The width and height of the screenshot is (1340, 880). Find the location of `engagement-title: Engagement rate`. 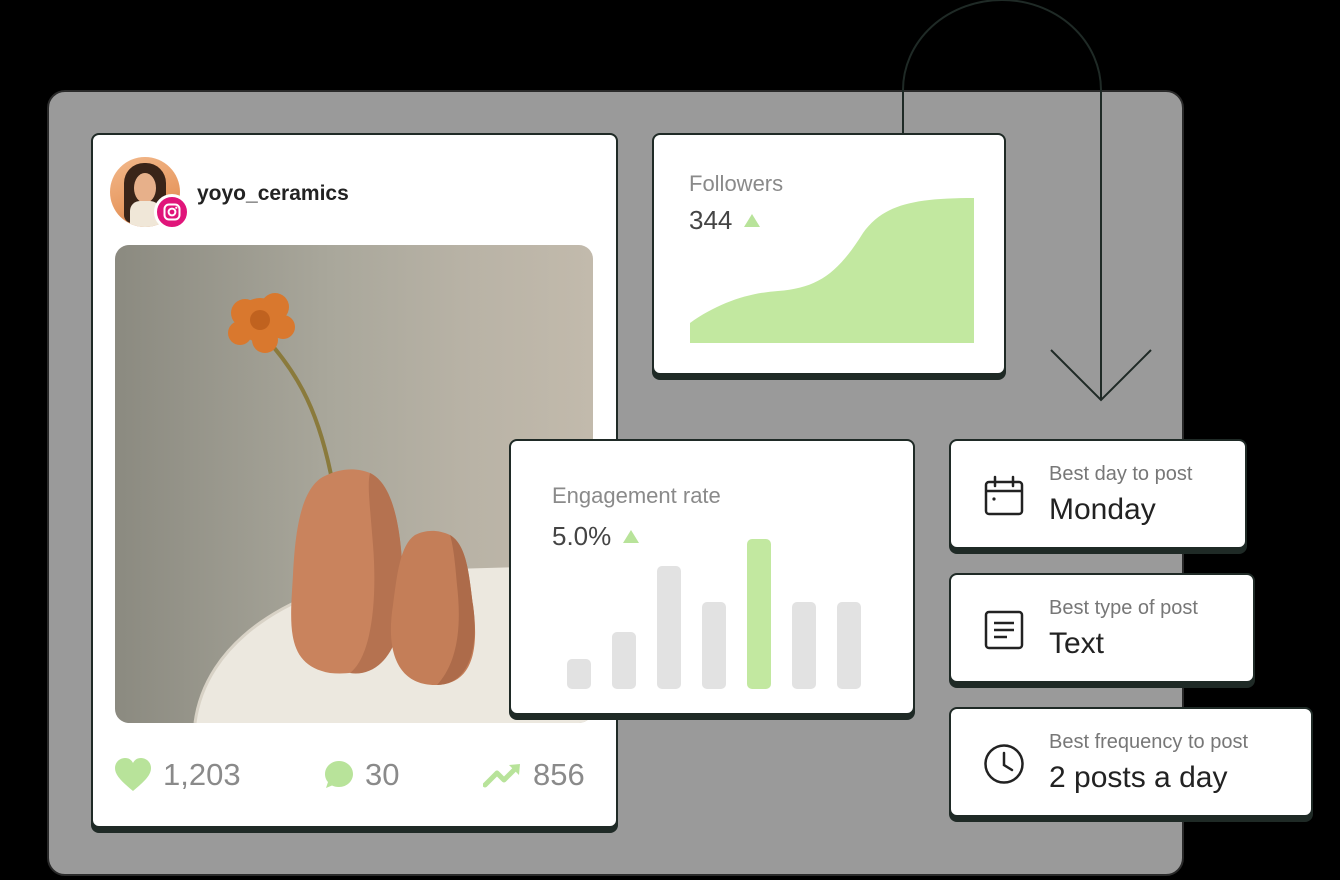

engagement-title: Engagement rate is located at coordinates (636, 495).